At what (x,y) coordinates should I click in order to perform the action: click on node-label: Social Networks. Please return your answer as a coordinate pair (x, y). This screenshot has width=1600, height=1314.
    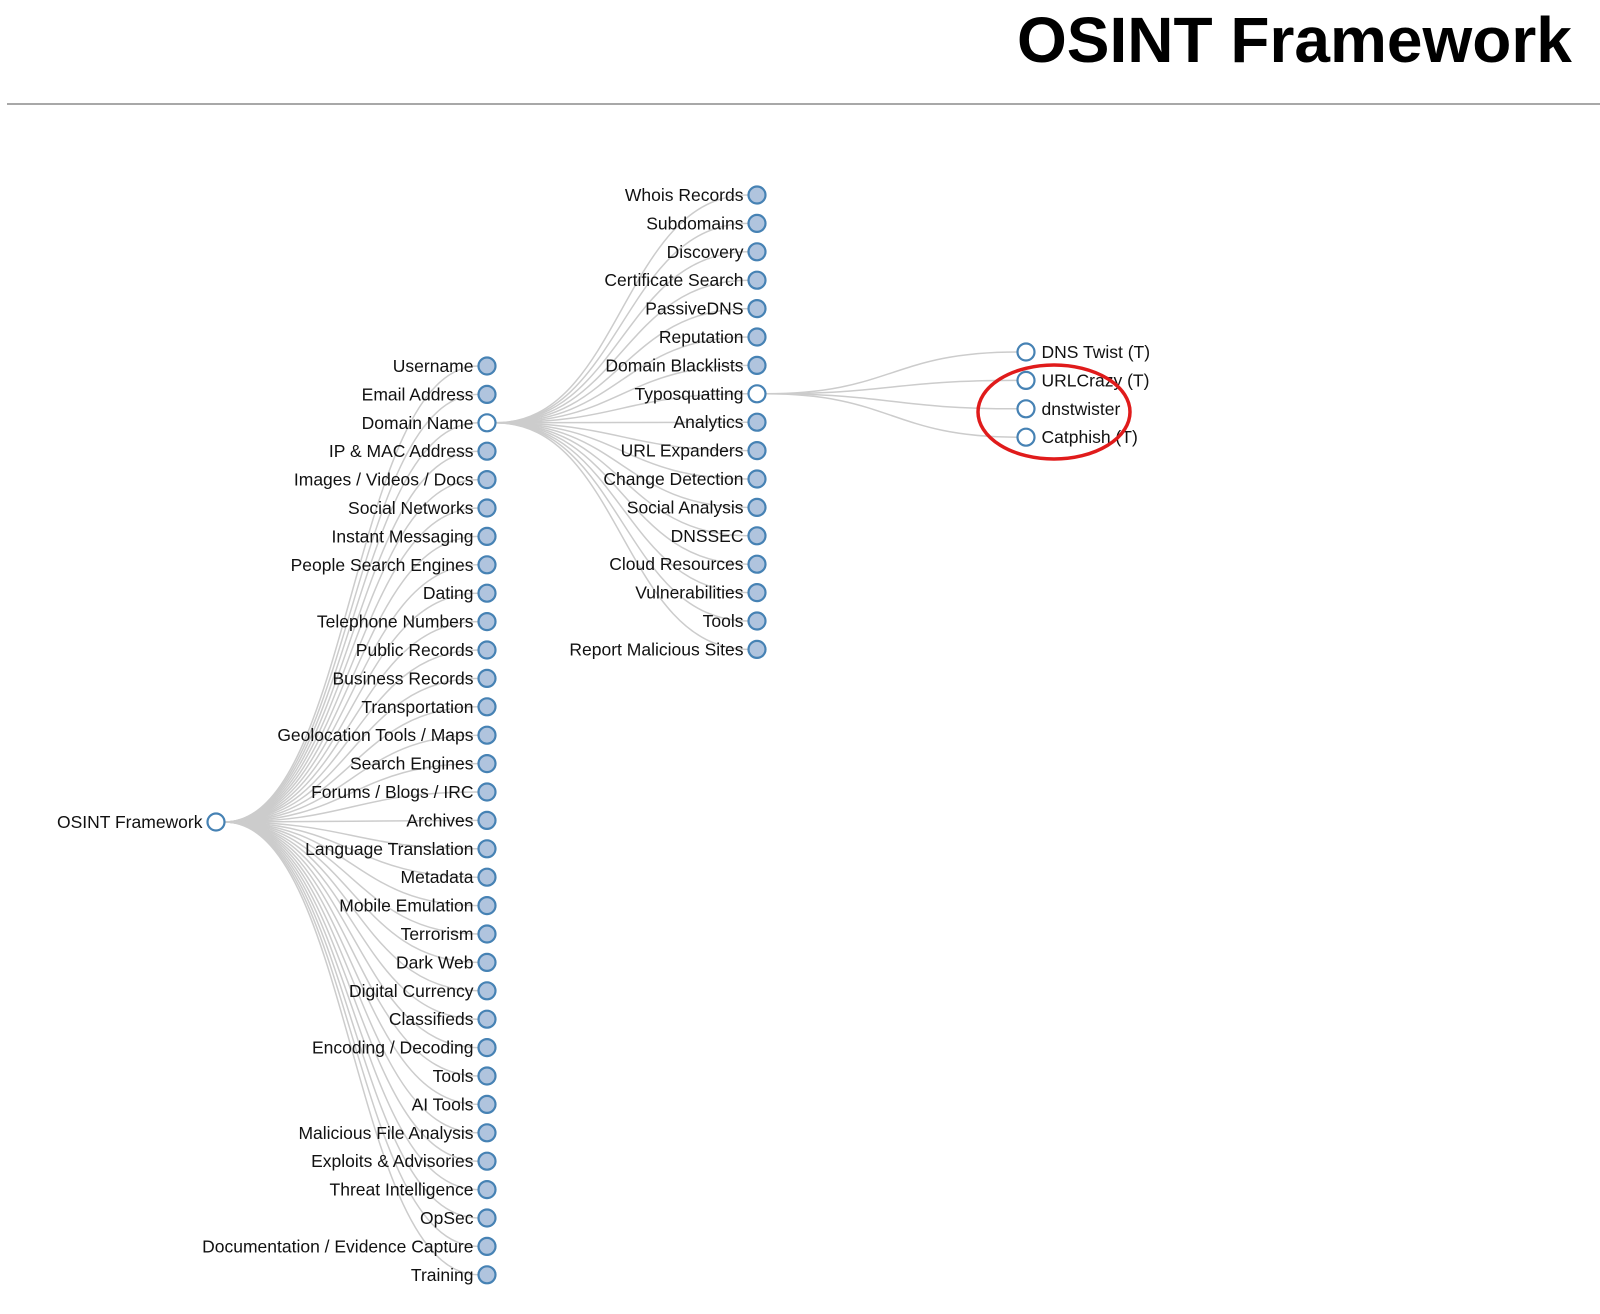
    Looking at the image, I should click on (411, 508).